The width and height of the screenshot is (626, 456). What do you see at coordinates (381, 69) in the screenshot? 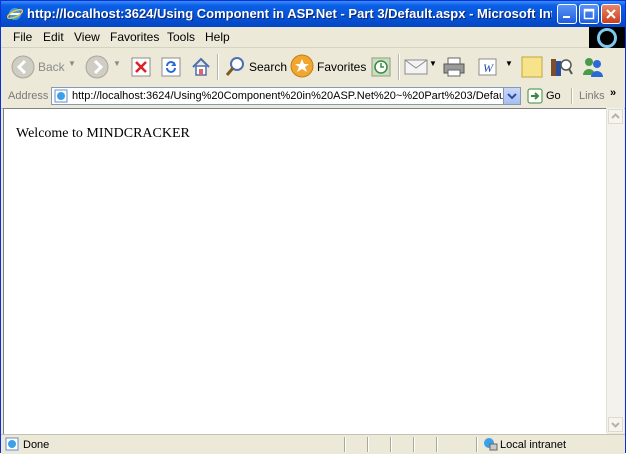
I see `history-icon` at bounding box center [381, 69].